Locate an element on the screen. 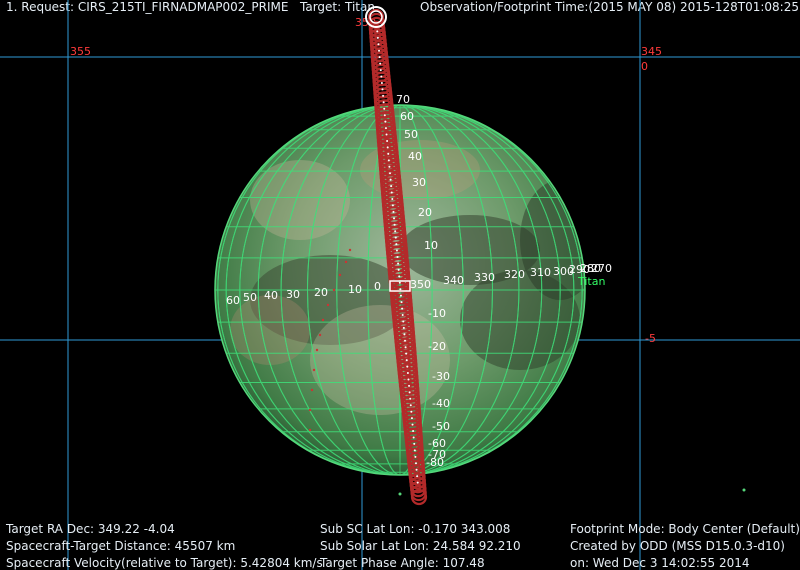 This screenshot has height=570, width=800. longitude-label: 0 is located at coordinates (377, 286).